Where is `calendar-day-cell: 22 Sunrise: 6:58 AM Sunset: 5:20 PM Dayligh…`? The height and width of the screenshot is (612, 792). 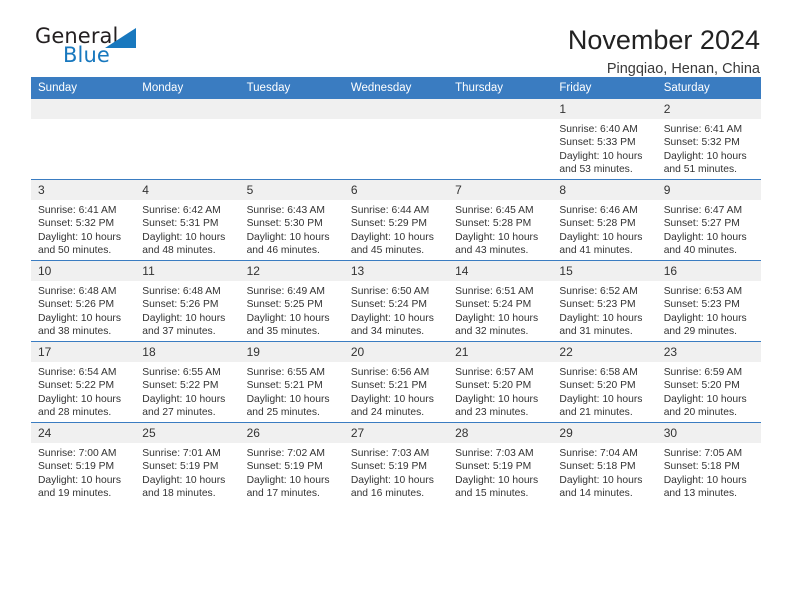 calendar-day-cell: 22 Sunrise: 6:58 AM Sunset: 5:20 PM Dayligh… is located at coordinates (604, 382).